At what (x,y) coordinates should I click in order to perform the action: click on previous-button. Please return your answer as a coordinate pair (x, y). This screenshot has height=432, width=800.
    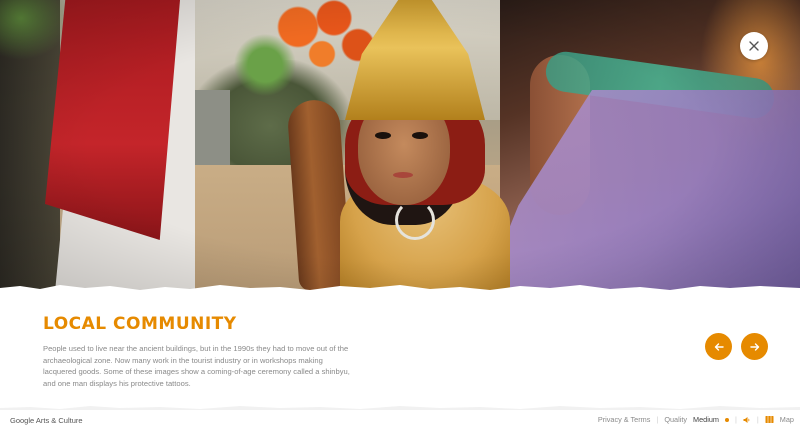
    Looking at the image, I should click on (718, 346).